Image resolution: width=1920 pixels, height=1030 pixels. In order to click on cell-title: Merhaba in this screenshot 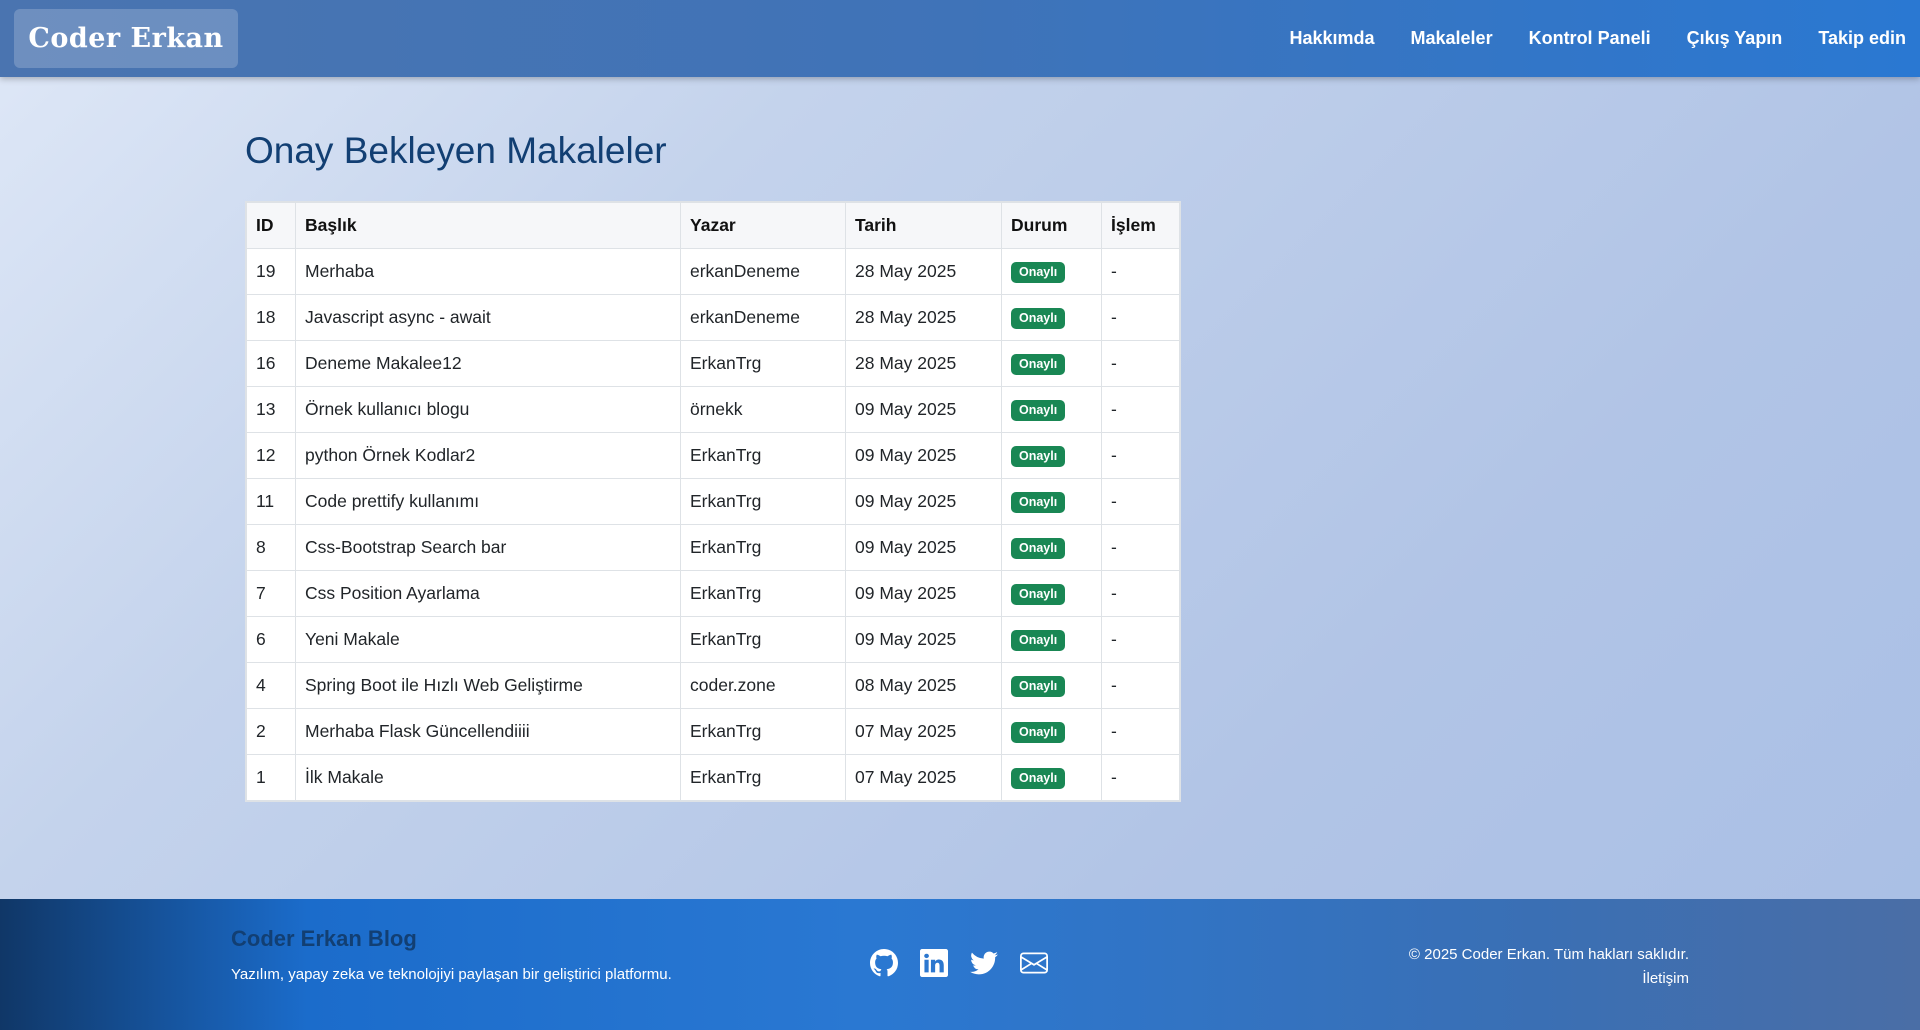, I will do `click(488, 271)`.